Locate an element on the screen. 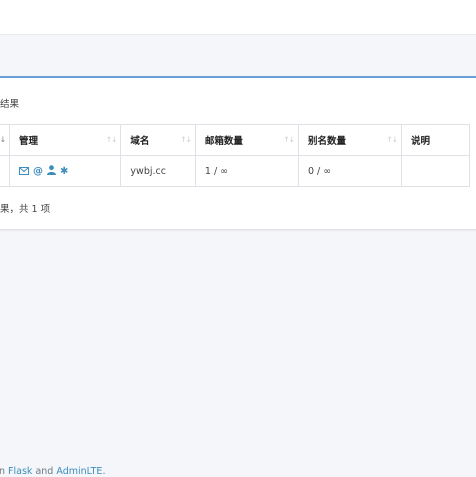  footer: n Flask and AdminLTE. is located at coordinates (52, 471).